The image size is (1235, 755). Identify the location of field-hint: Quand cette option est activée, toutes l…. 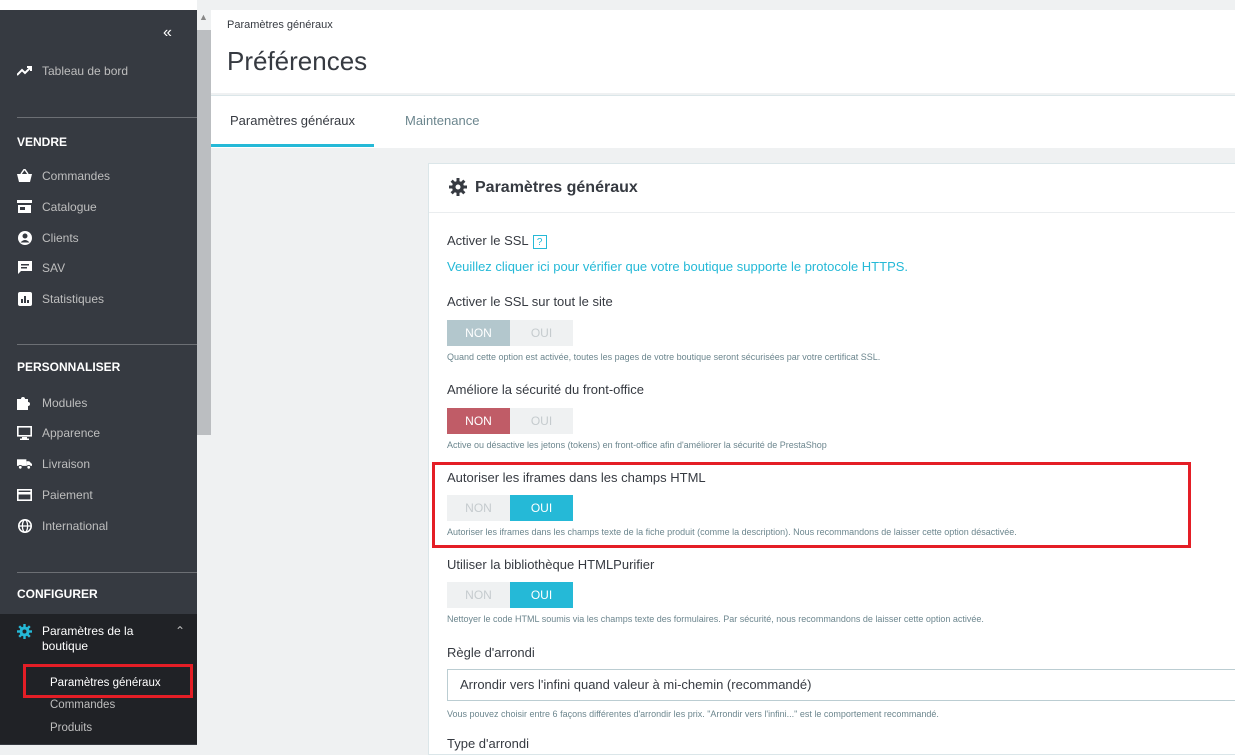
(664, 357).